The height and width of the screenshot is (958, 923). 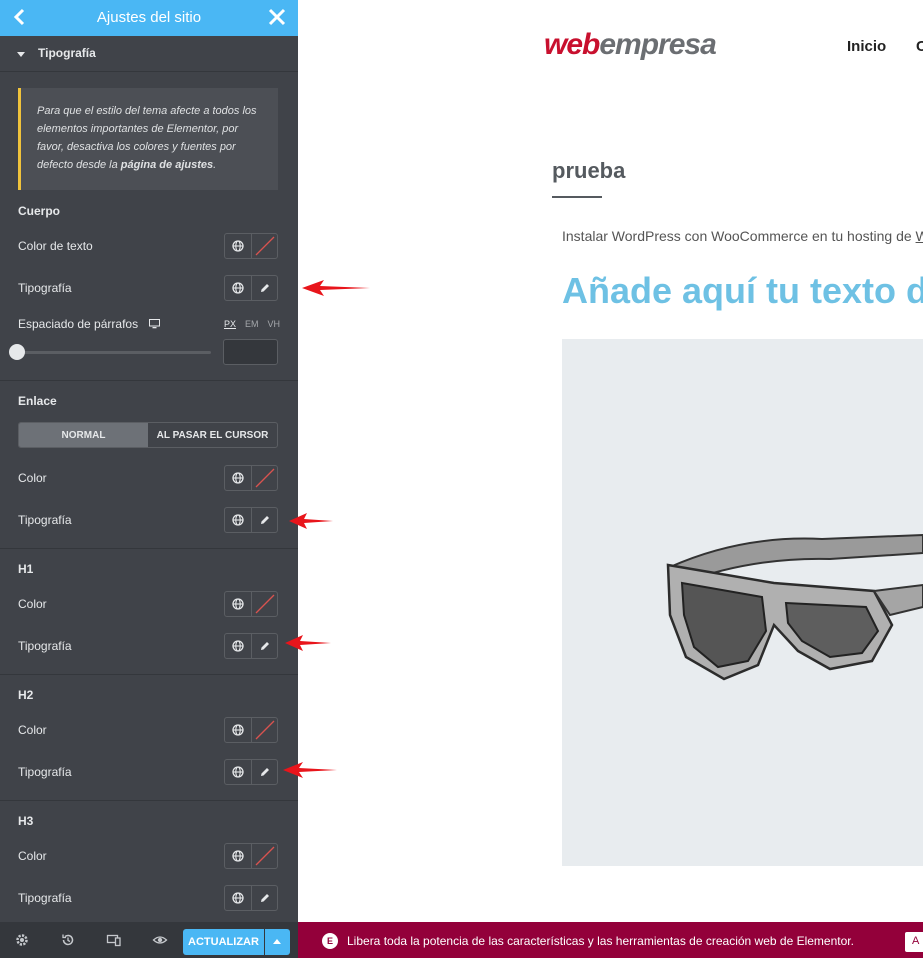 I want to click on body-typography-control, so click(x=251, y=288).